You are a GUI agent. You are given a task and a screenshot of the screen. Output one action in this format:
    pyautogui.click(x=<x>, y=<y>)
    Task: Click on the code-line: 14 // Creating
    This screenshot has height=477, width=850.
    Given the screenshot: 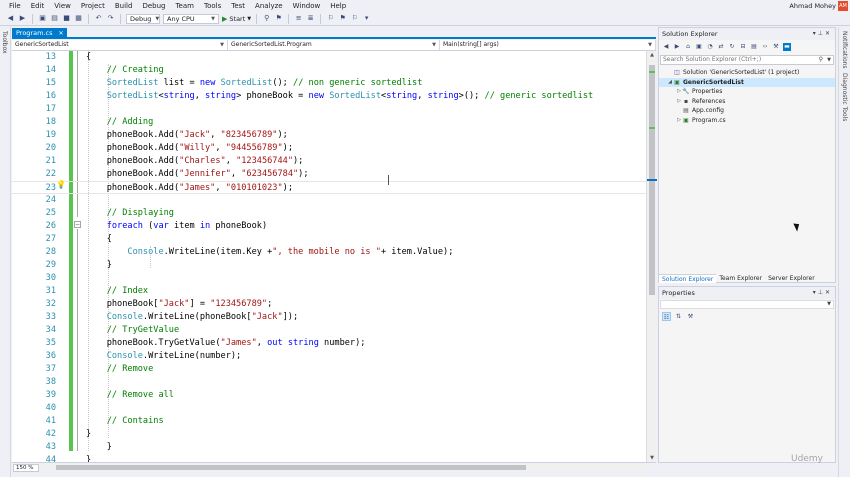 What is the action you would take?
    pyautogui.click(x=330, y=70)
    